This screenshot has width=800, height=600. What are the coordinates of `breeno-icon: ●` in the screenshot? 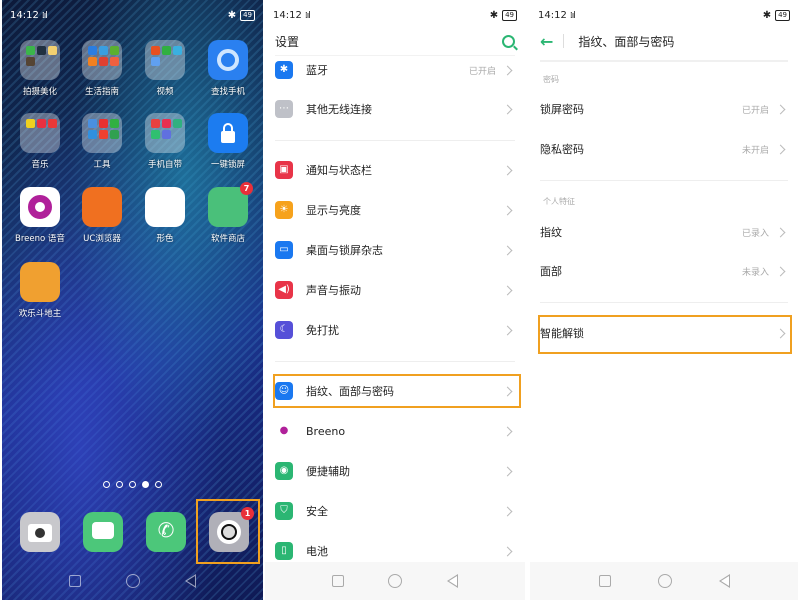 It's located at (284, 431).